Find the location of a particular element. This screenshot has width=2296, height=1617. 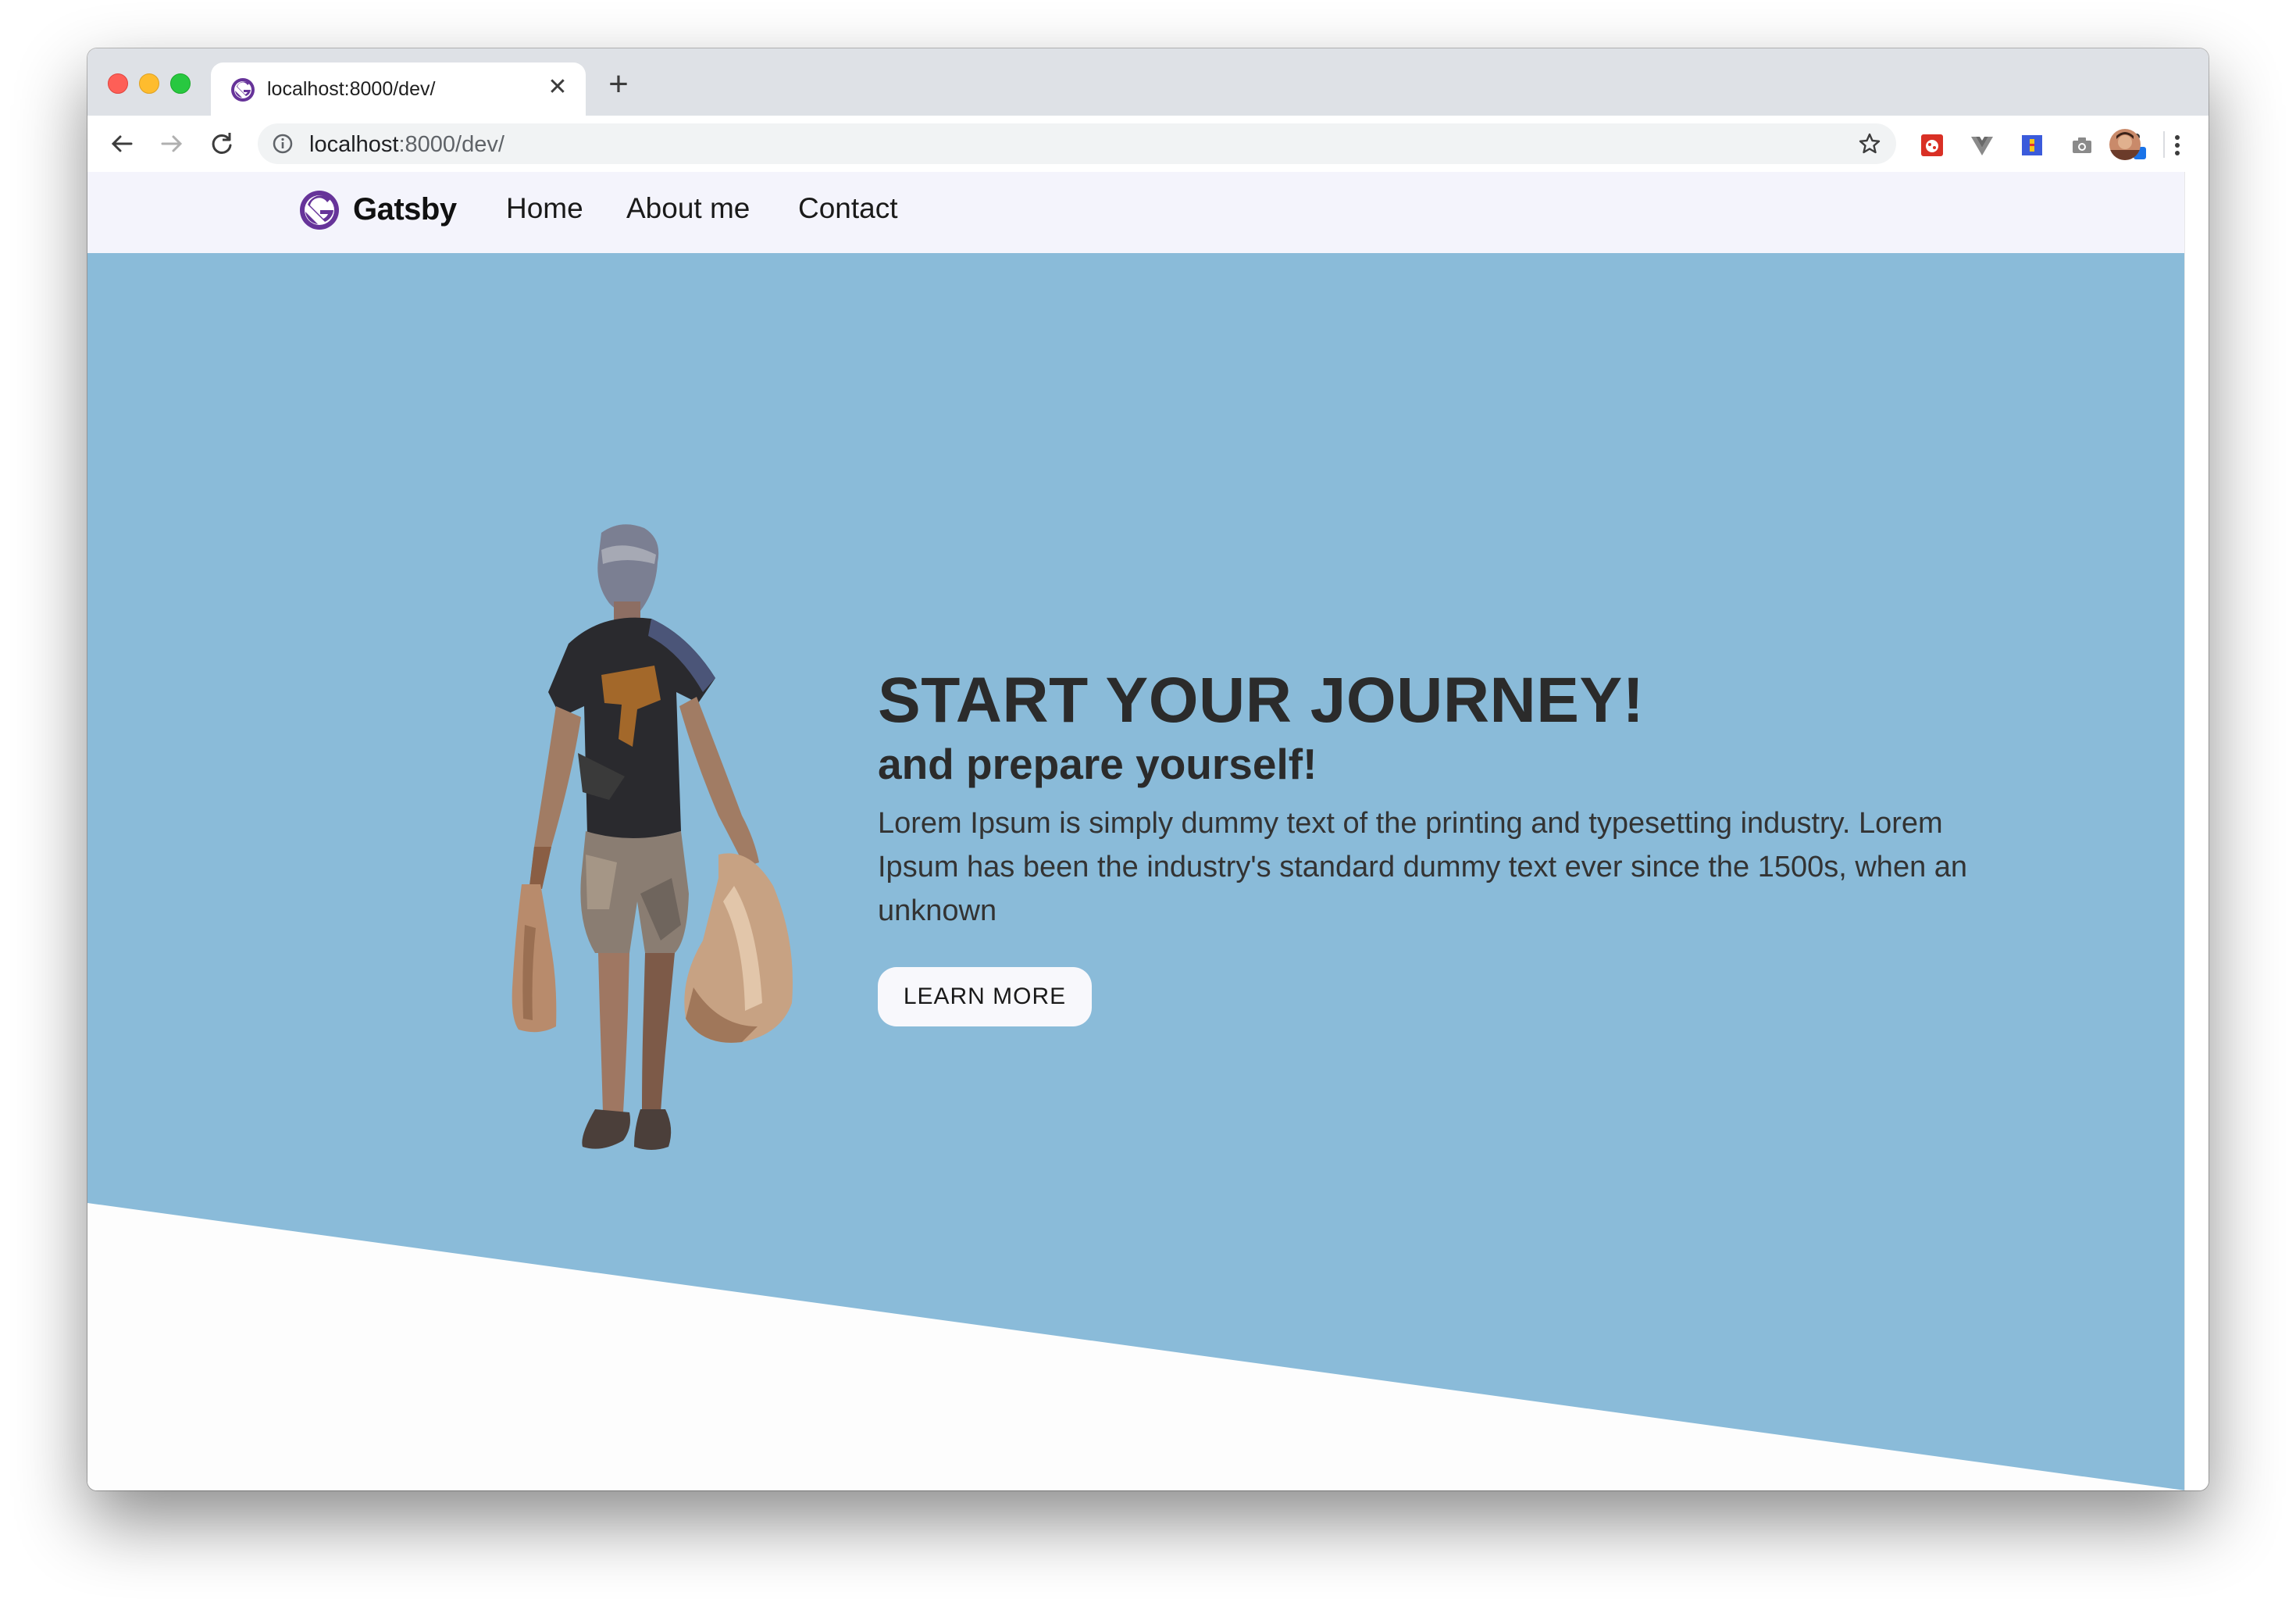

nav-about-me: About me is located at coordinates (688, 209).